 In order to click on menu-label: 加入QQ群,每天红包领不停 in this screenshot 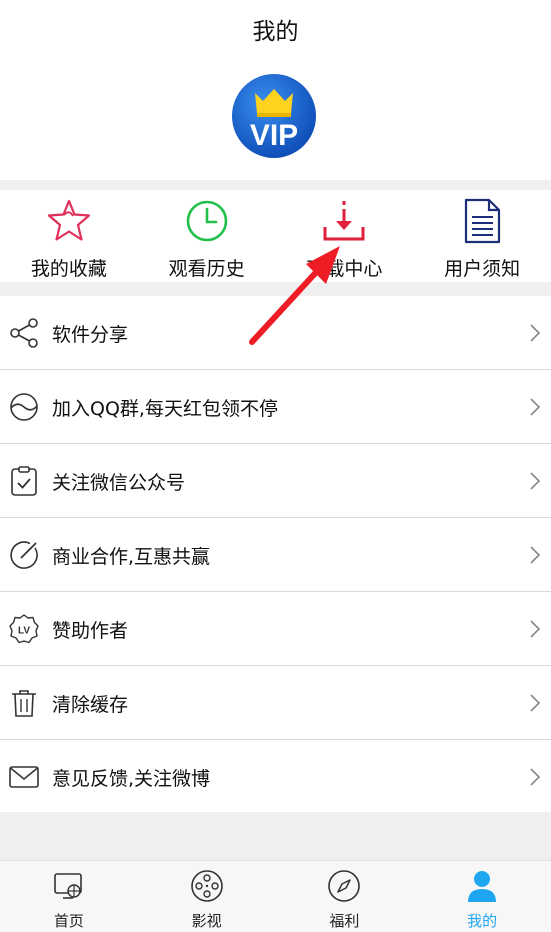, I will do `click(165, 409)`.